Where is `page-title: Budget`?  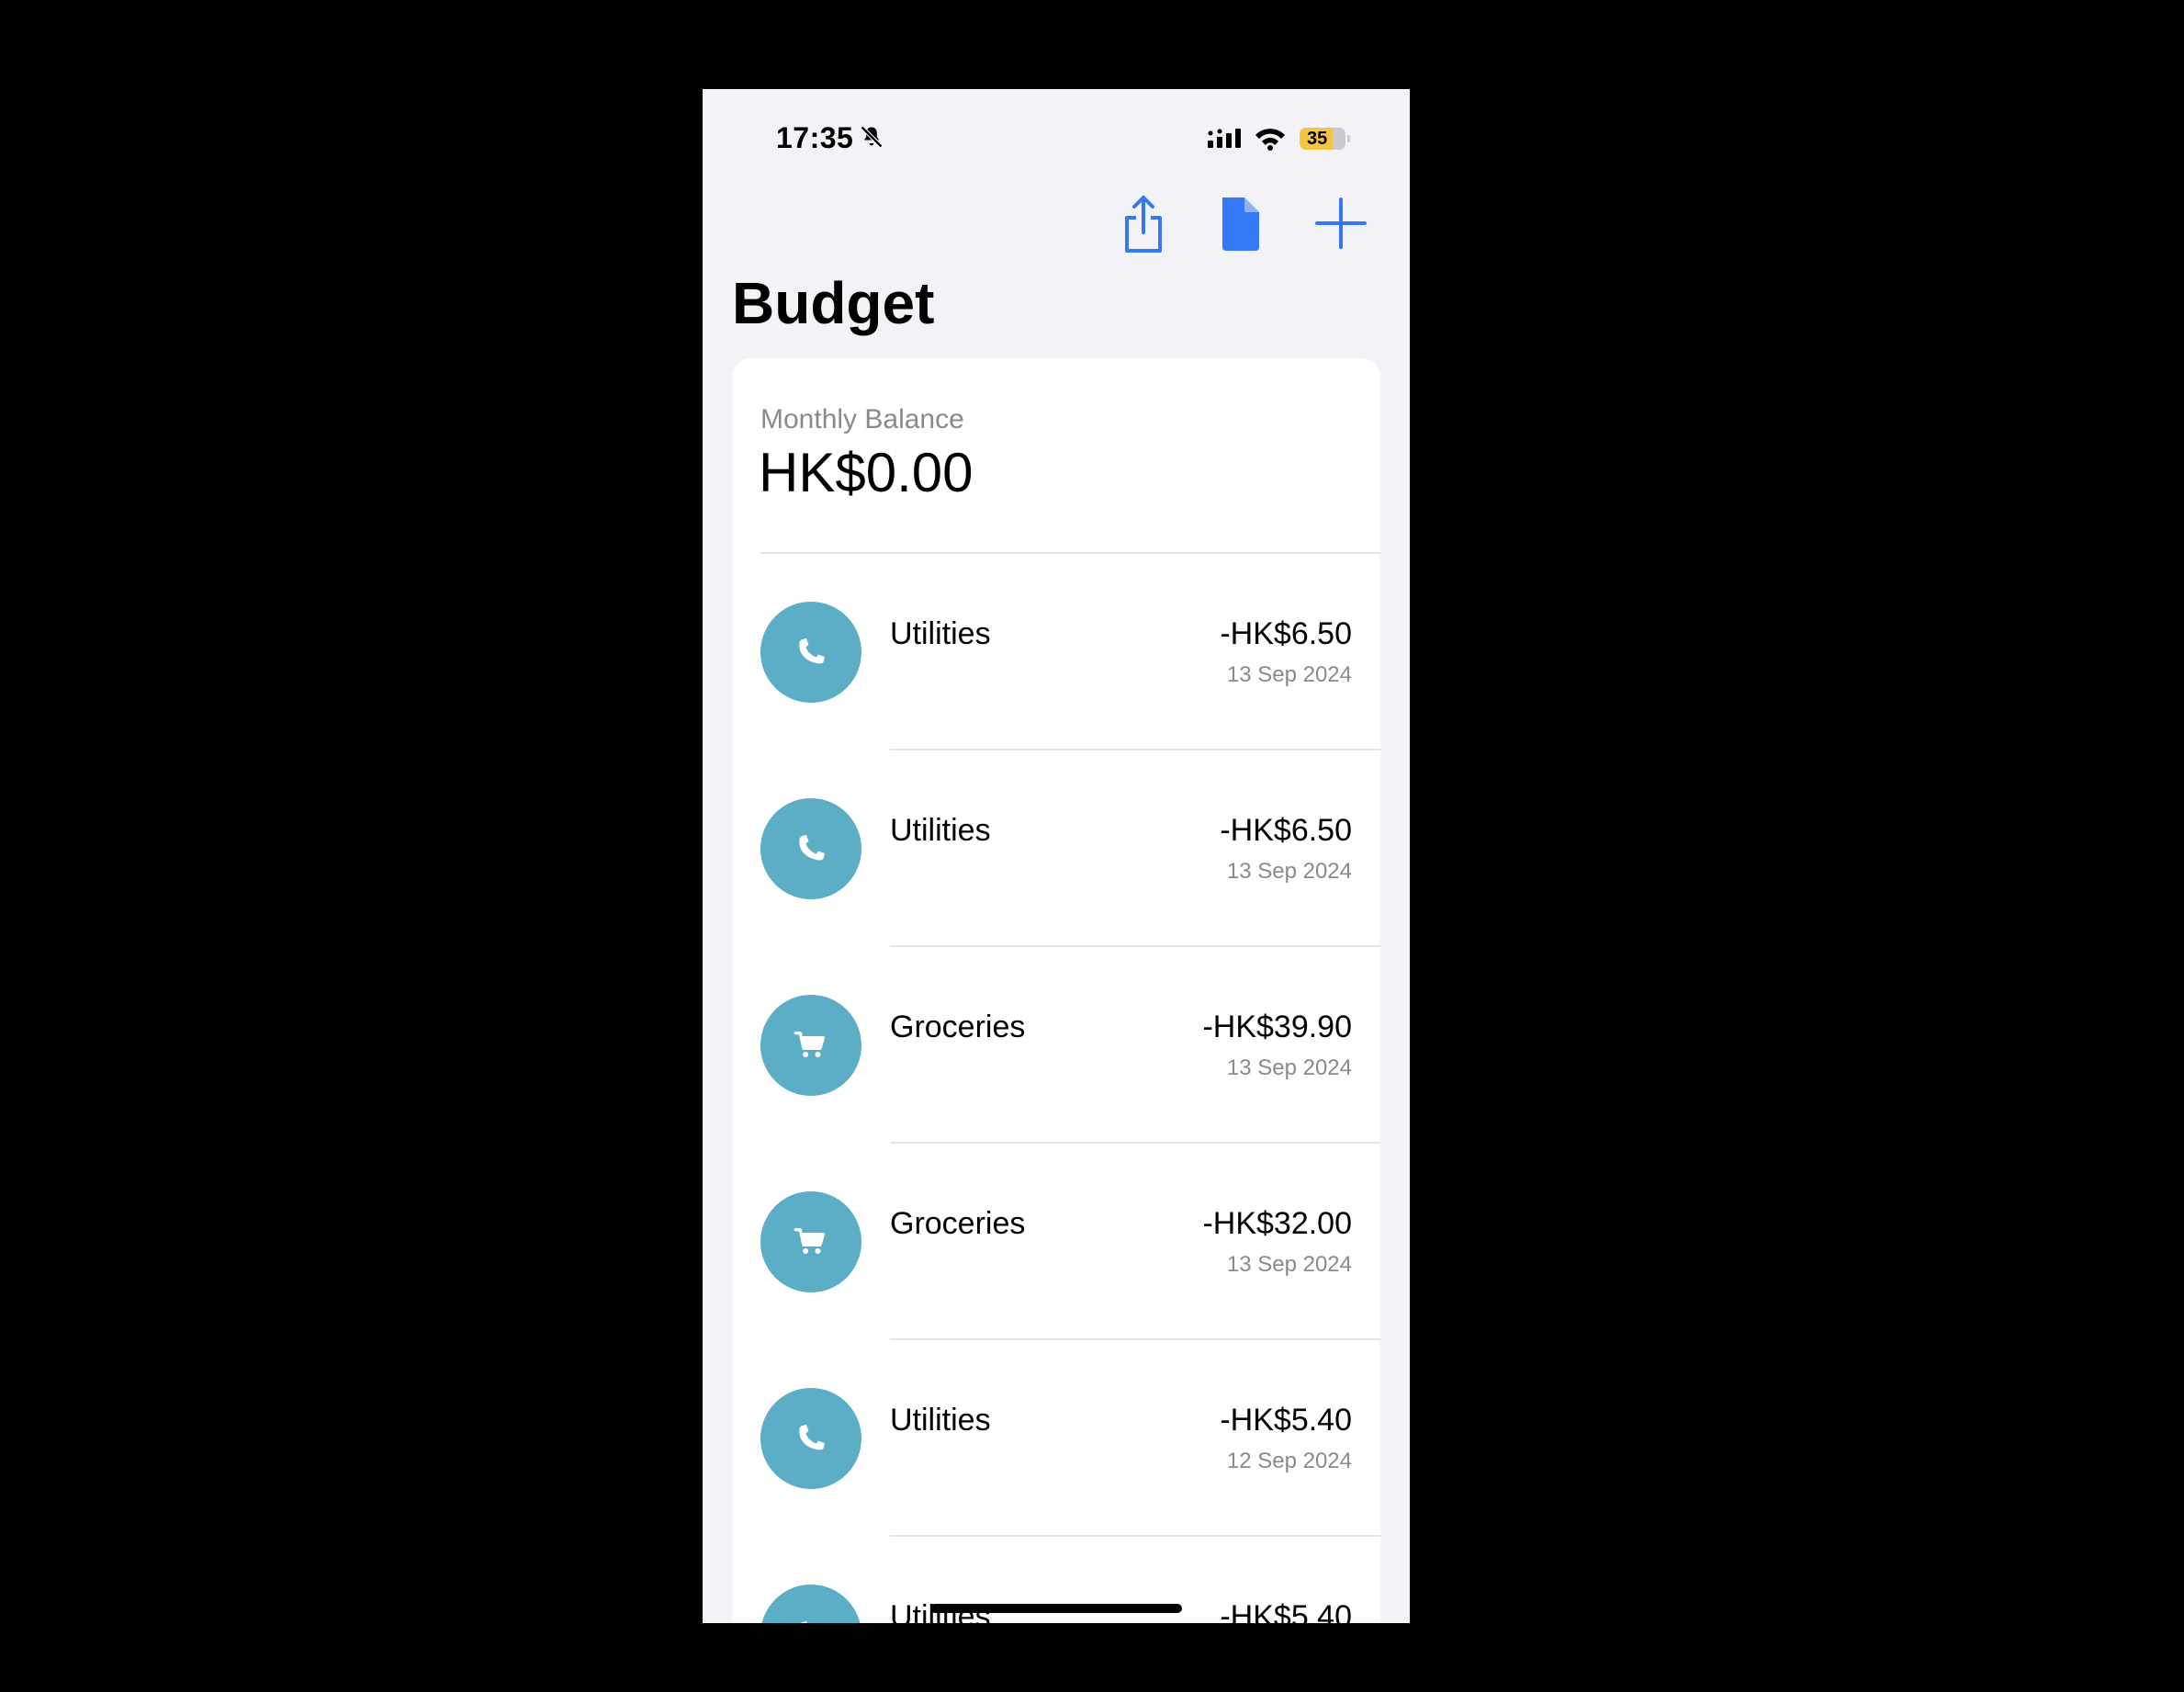 page-title: Budget is located at coordinates (833, 303).